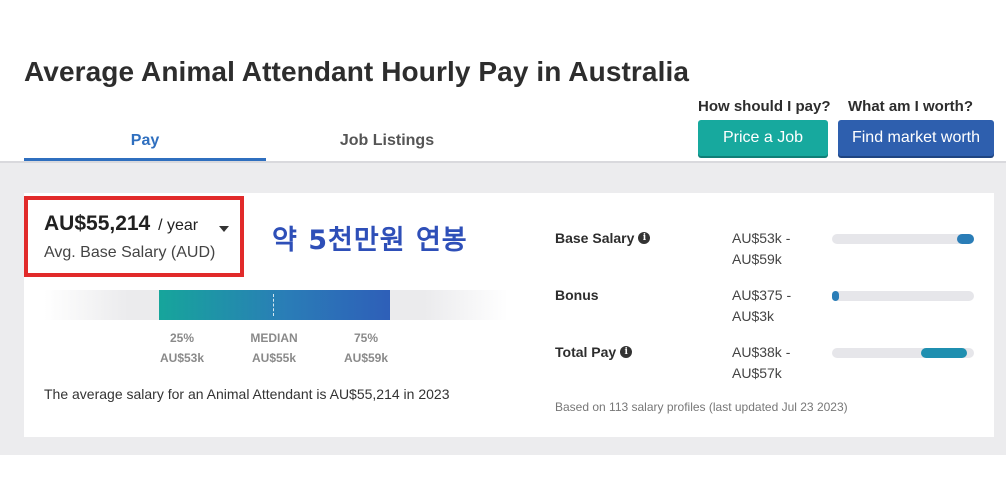 The height and width of the screenshot is (496, 1006). Describe the element at coordinates (586, 352) in the screenshot. I see `total-pay-text: Total Pay` at that location.